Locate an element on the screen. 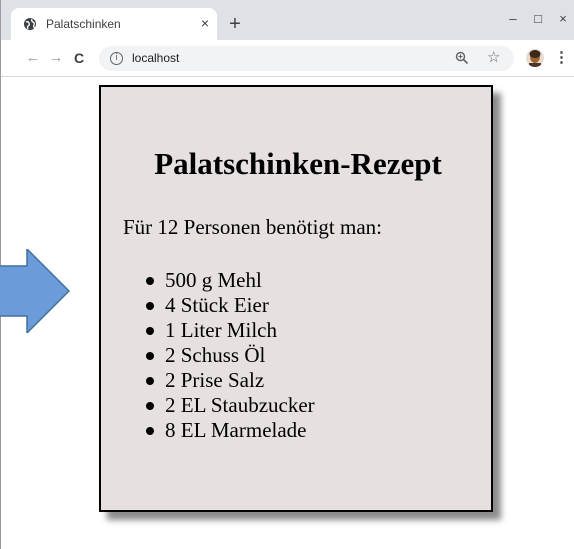 The image size is (574, 549). ingredient-item: 4 Stück Eier is located at coordinates (230, 305).